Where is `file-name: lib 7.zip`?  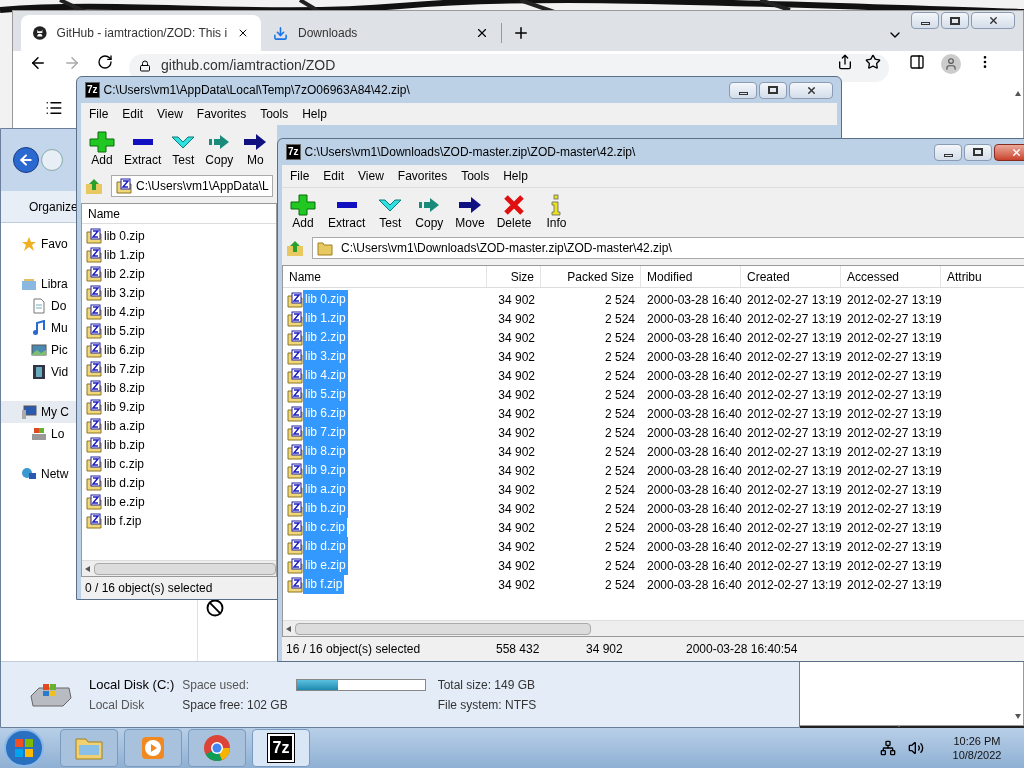 file-name: lib 7.zip is located at coordinates (124, 368).